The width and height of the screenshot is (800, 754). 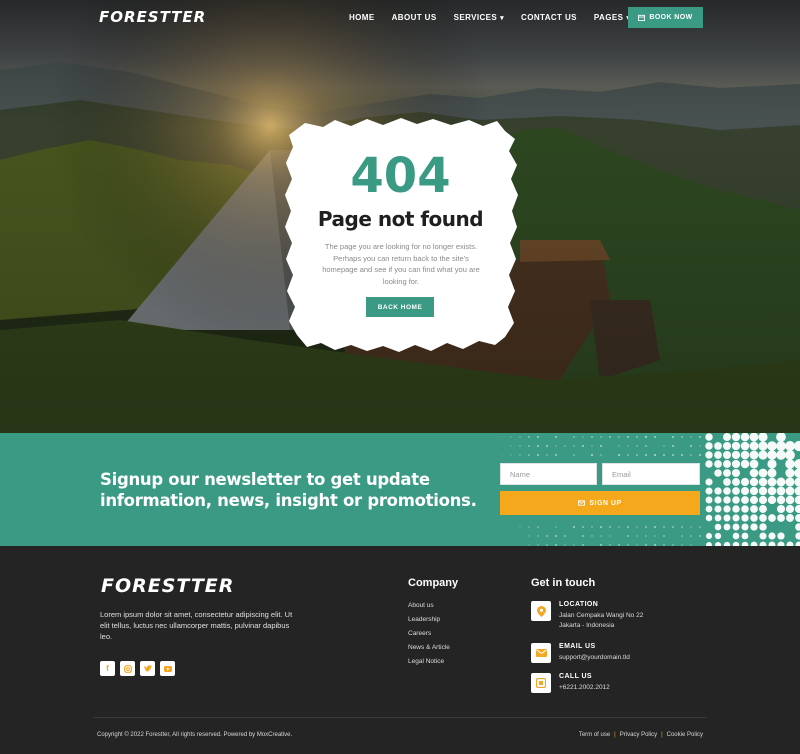 I want to click on footer-link-careers: Careers, so click(x=429, y=634).